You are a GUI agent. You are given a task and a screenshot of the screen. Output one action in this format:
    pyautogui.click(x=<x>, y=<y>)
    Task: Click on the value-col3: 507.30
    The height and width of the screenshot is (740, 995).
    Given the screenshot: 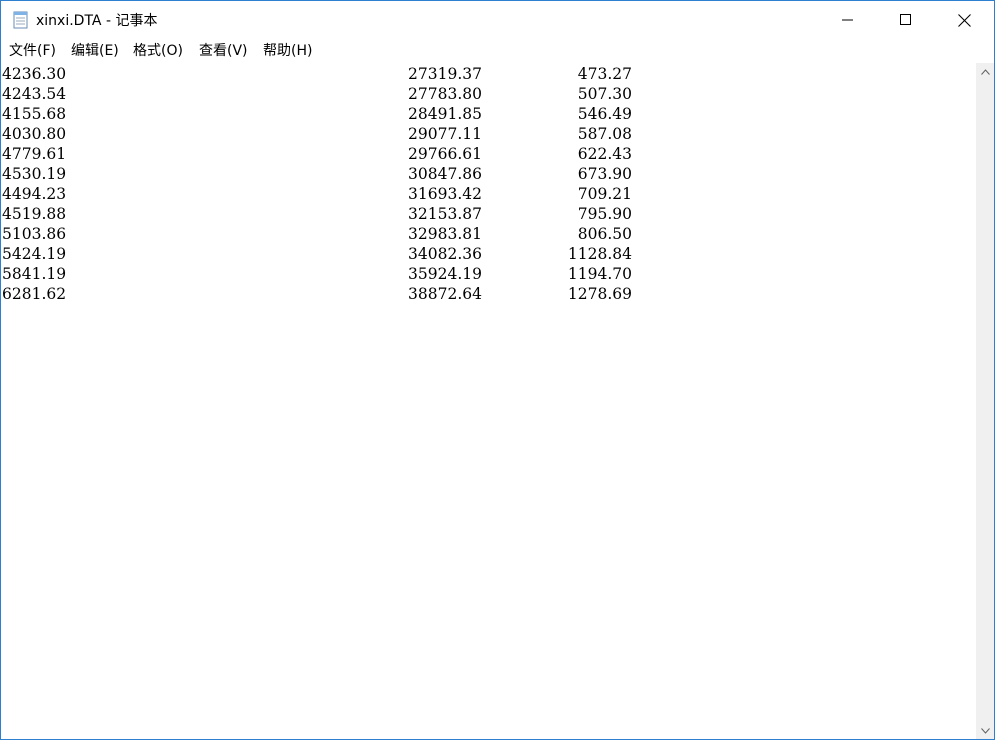 What is the action you would take?
    pyautogui.click(x=604, y=94)
    